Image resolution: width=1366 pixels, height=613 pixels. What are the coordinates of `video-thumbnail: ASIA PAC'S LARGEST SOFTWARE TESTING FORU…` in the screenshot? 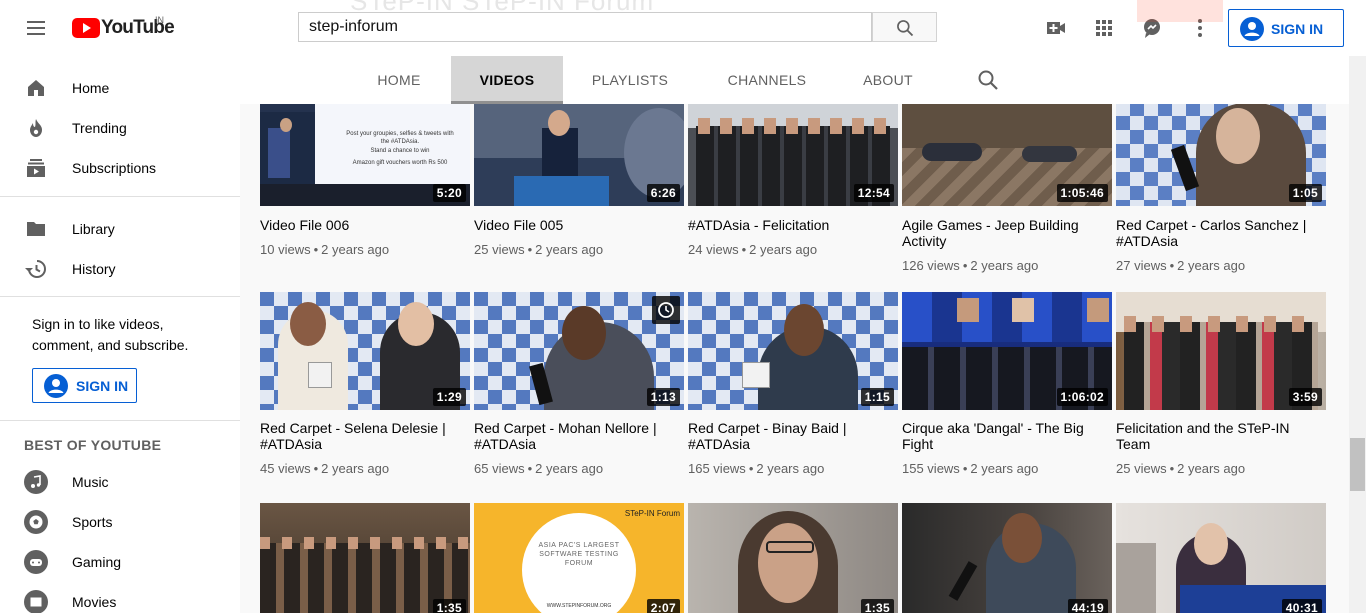 It's located at (579, 558).